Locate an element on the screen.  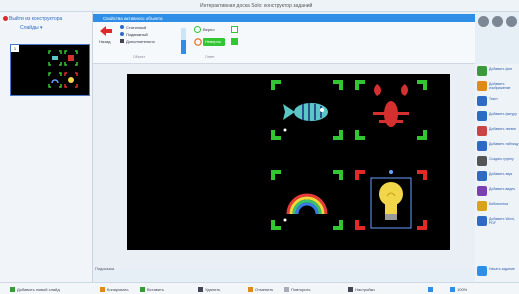
rainbow-icon is located at coordinates (307, 204).